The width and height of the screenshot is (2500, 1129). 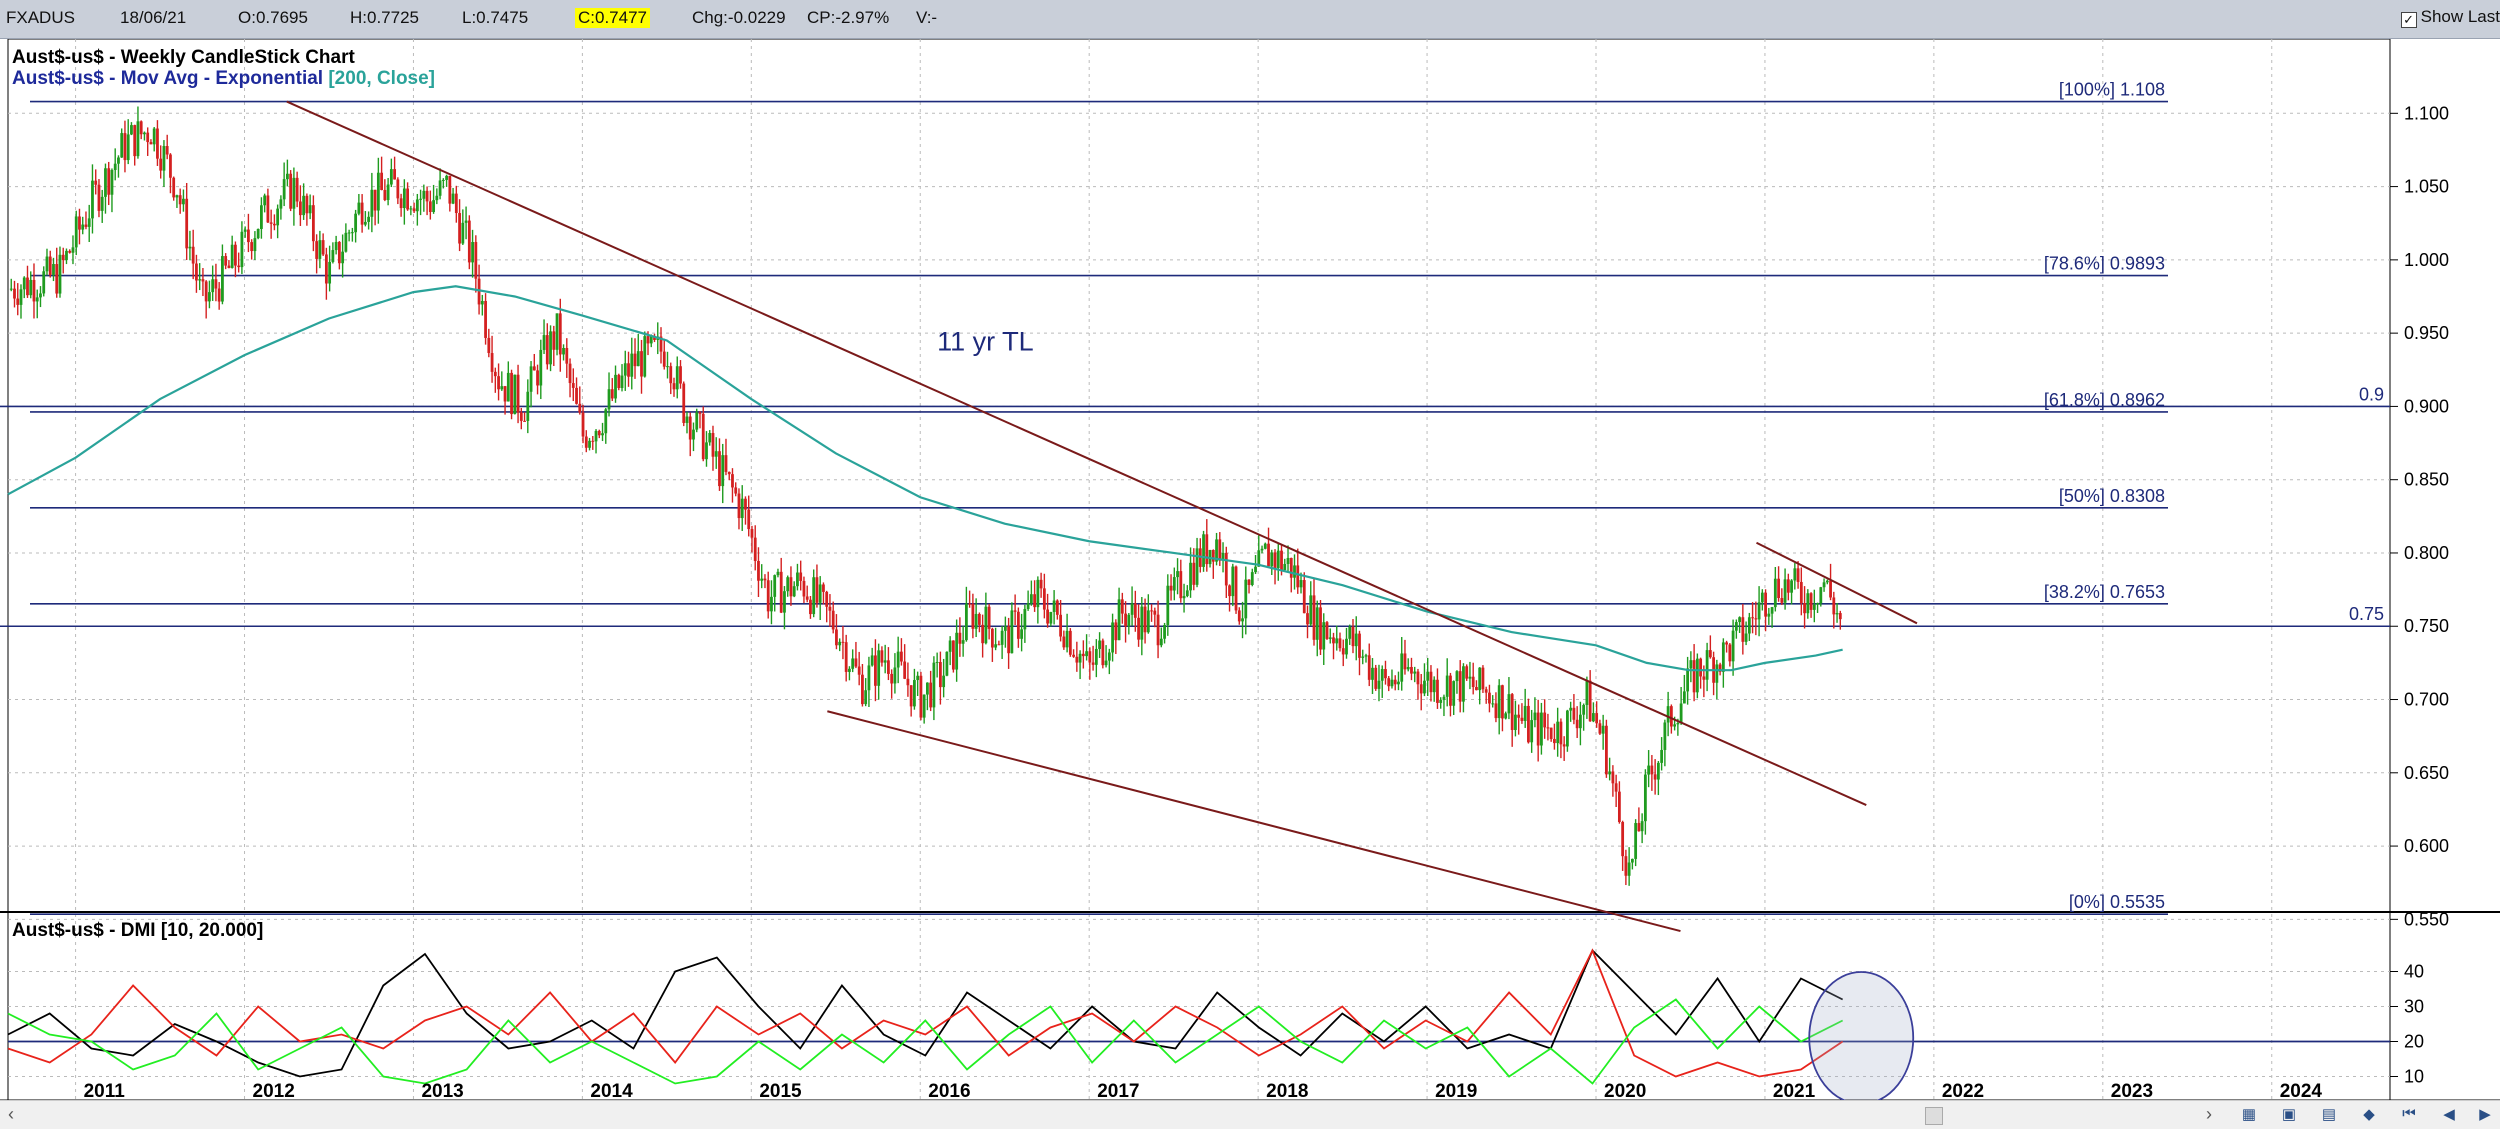 What do you see at coordinates (2289, 1114) in the screenshot?
I see `zoom-out-icon: ▣` at bounding box center [2289, 1114].